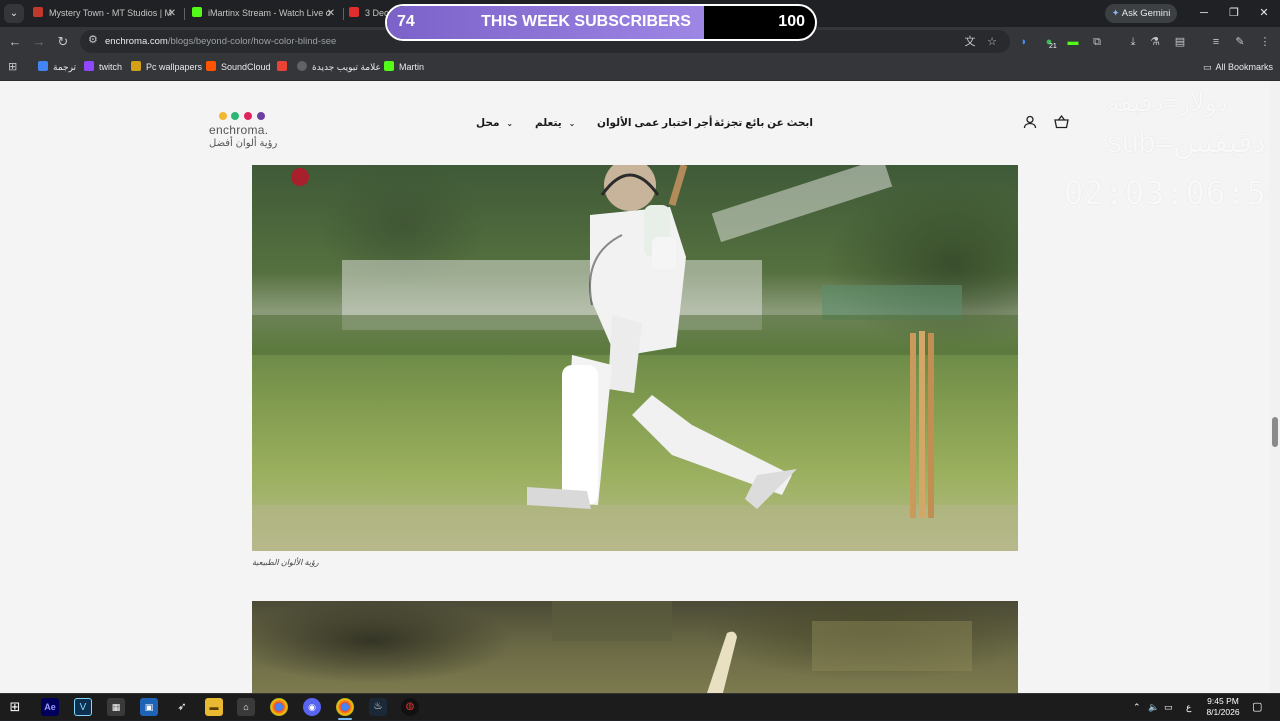 The width and height of the screenshot is (1280, 721). I want to click on bookmark-item: SoundCloud, so click(238, 67).